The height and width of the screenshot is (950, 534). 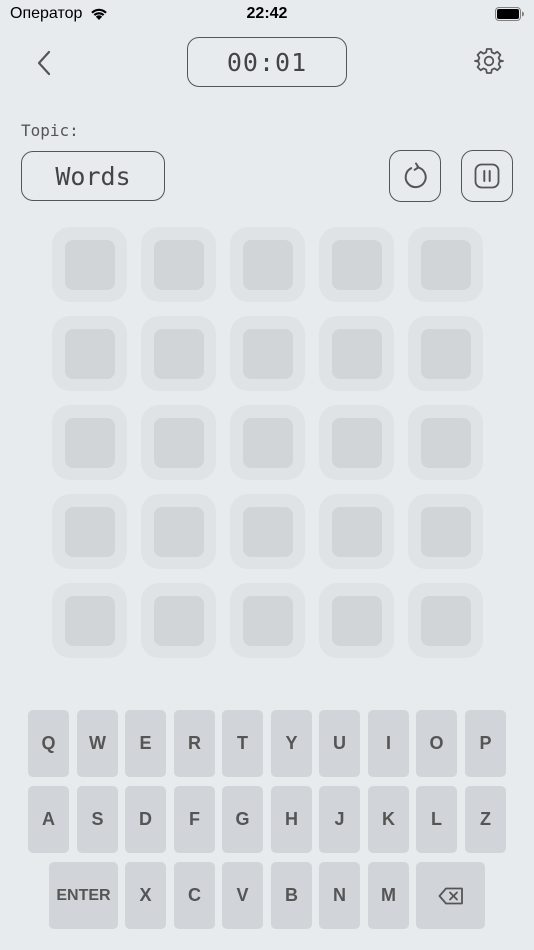 What do you see at coordinates (291, 895) in the screenshot?
I see `key-b: B` at bounding box center [291, 895].